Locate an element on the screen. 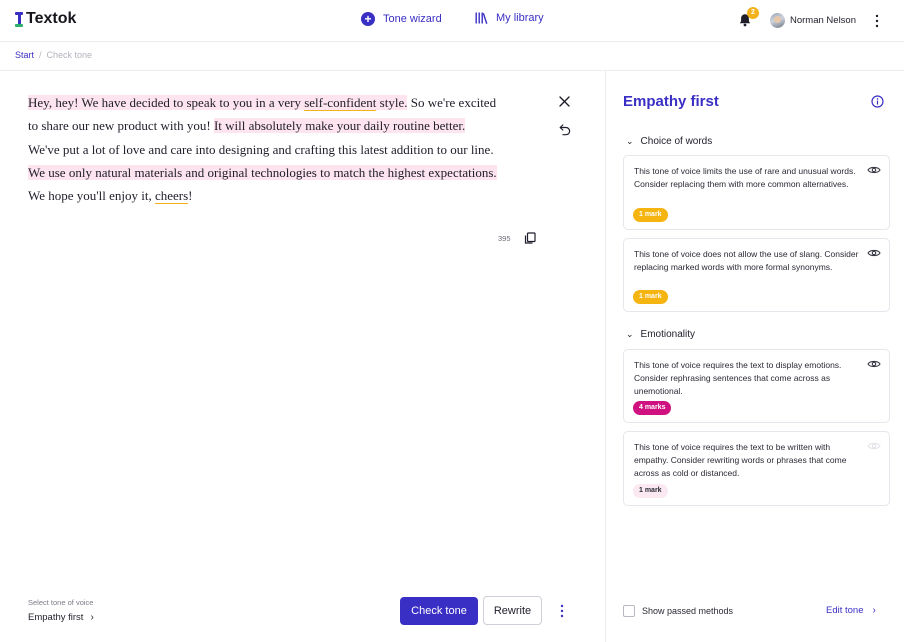 The height and width of the screenshot is (642, 904). undo-icon is located at coordinates (564, 130).